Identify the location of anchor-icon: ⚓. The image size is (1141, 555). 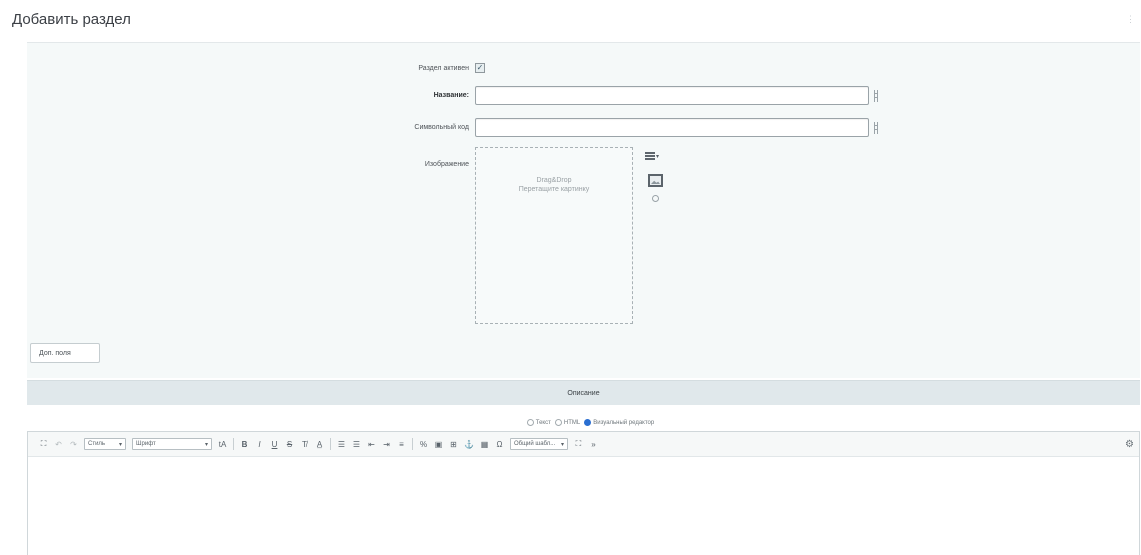
(469, 444).